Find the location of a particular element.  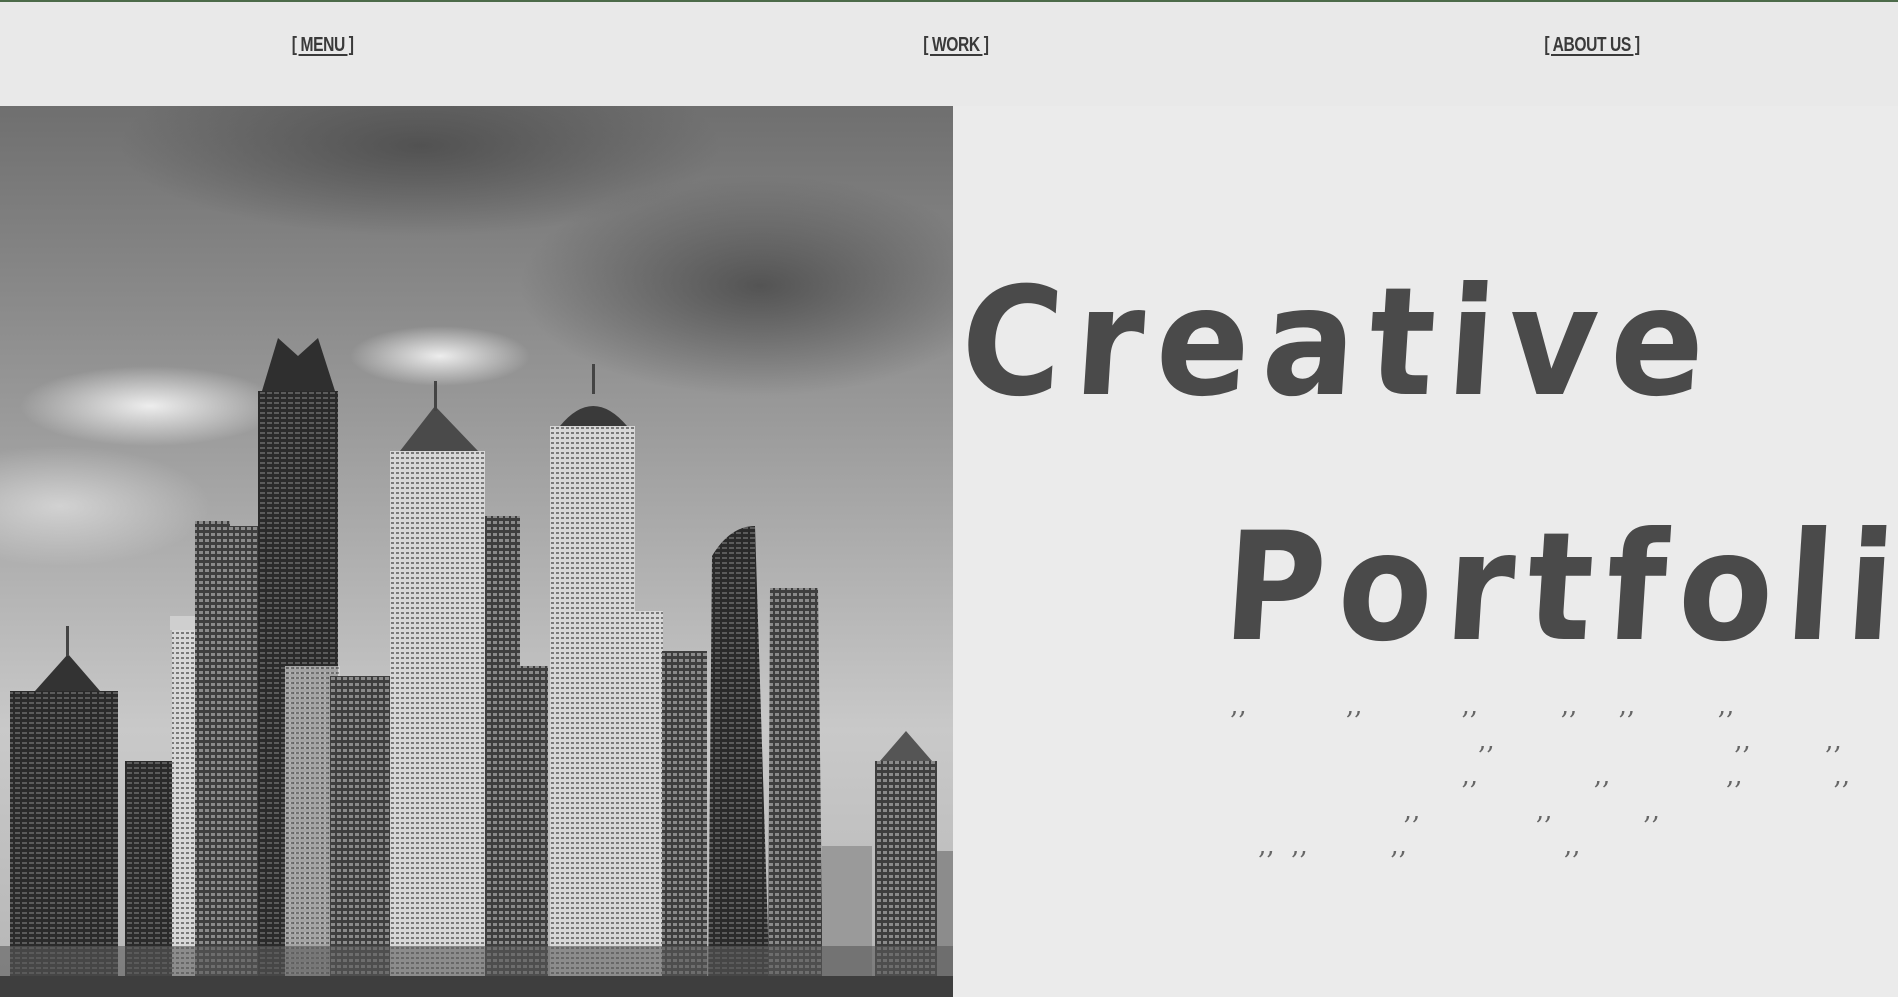

hero-text-line: ‚‚ ‚‚ ‚‚ is located at coordinates (1445, 811).